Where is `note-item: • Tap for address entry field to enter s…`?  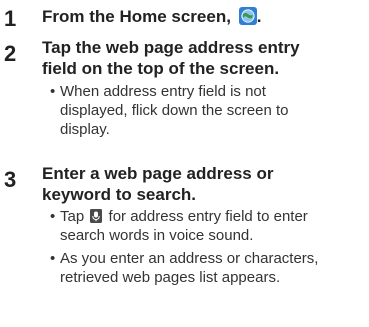
note-item: • Tap for address entry field to enter s… is located at coordinates (207, 226).